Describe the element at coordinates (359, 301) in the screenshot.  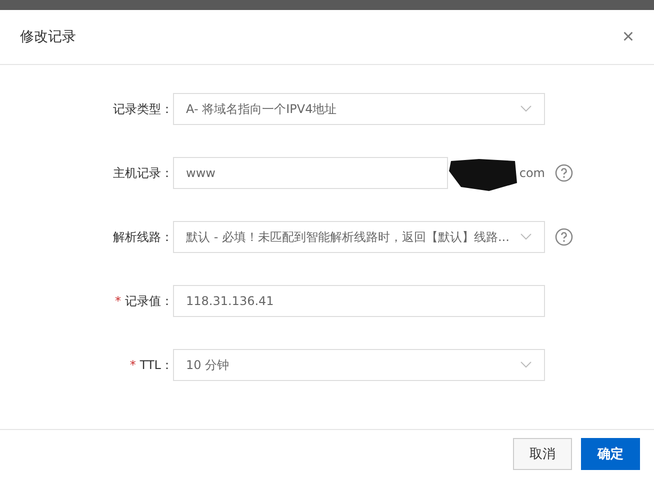
I see `input-field: 118.31.136.41` at that location.